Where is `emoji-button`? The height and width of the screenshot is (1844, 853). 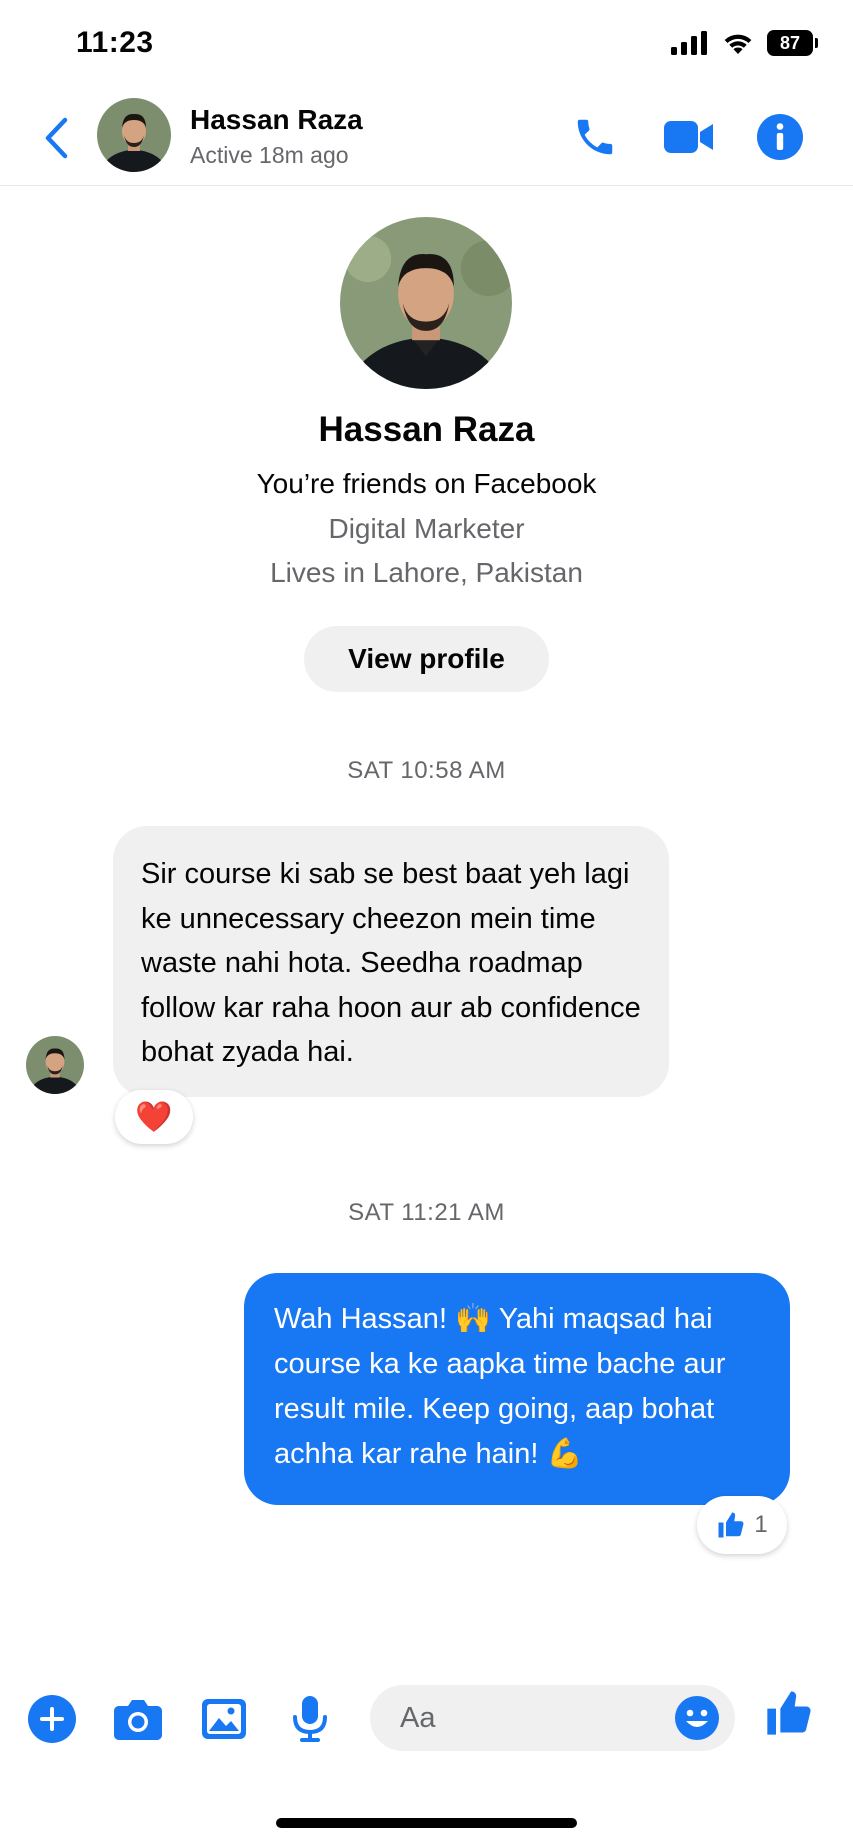
emoji-button is located at coordinates (697, 1718).